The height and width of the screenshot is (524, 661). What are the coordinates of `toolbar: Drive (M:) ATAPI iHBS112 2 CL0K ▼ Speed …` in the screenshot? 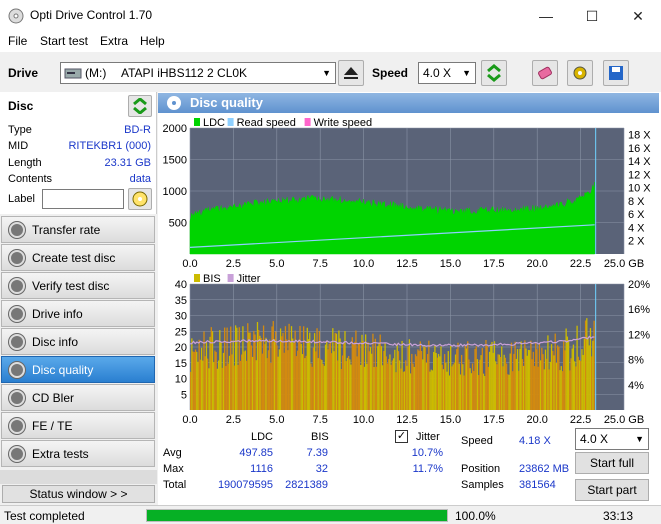 It's located at (330, 73).